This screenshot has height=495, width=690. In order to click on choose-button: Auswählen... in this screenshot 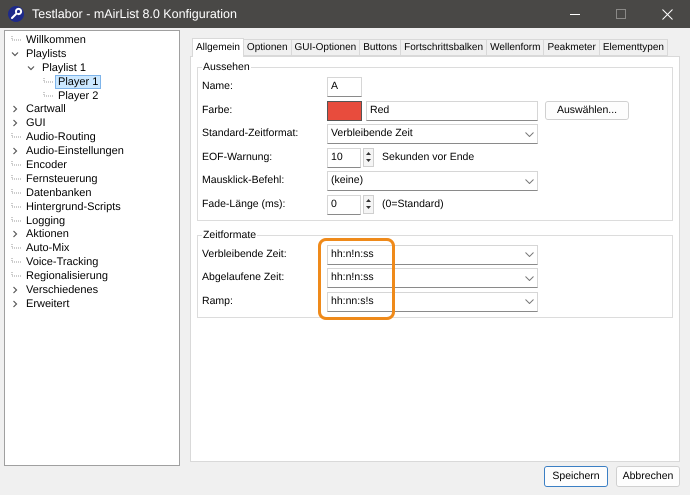, I will do `click(587, 110)`.